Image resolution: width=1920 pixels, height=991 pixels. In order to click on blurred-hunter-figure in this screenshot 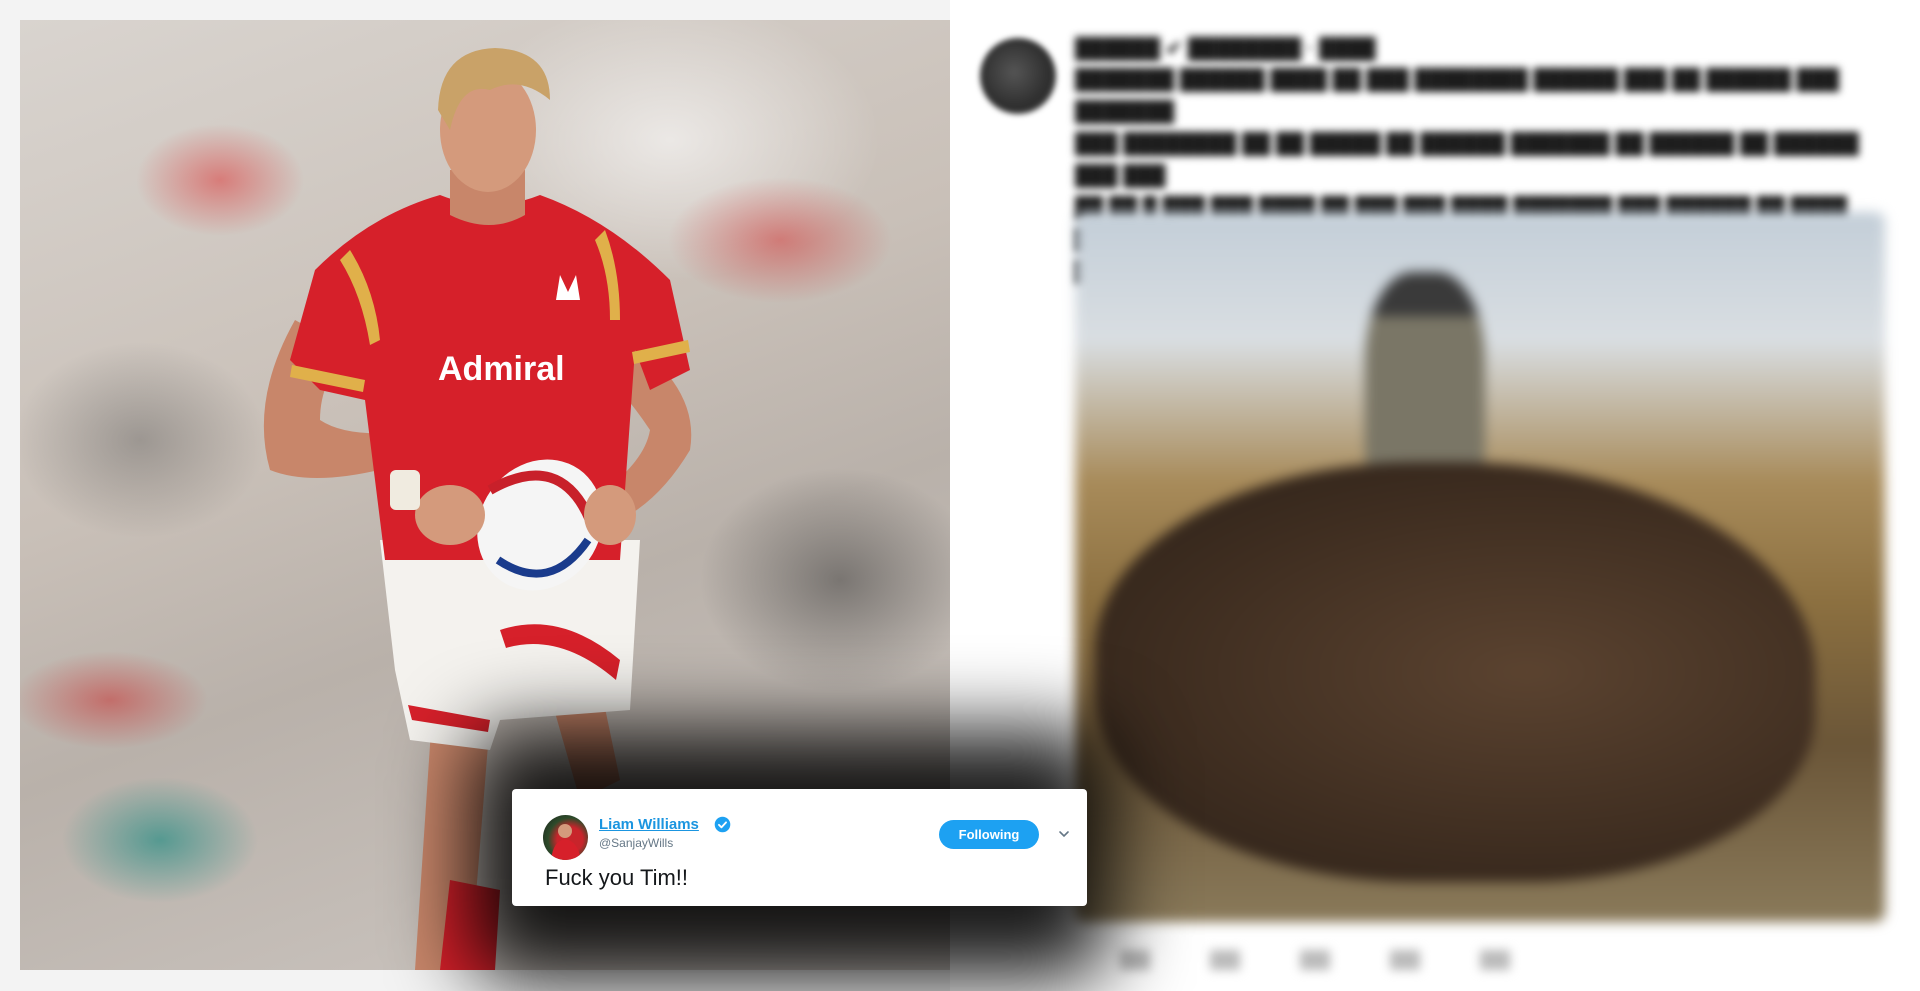, I will do `click(1425, 382)`.